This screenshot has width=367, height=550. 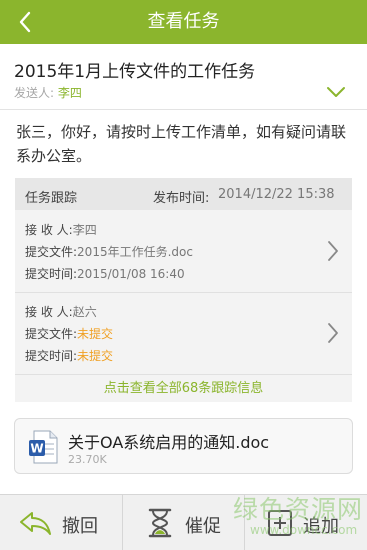 I want to click on publish-time: 2014/12/22 15:38, so click(x=276, y=194).